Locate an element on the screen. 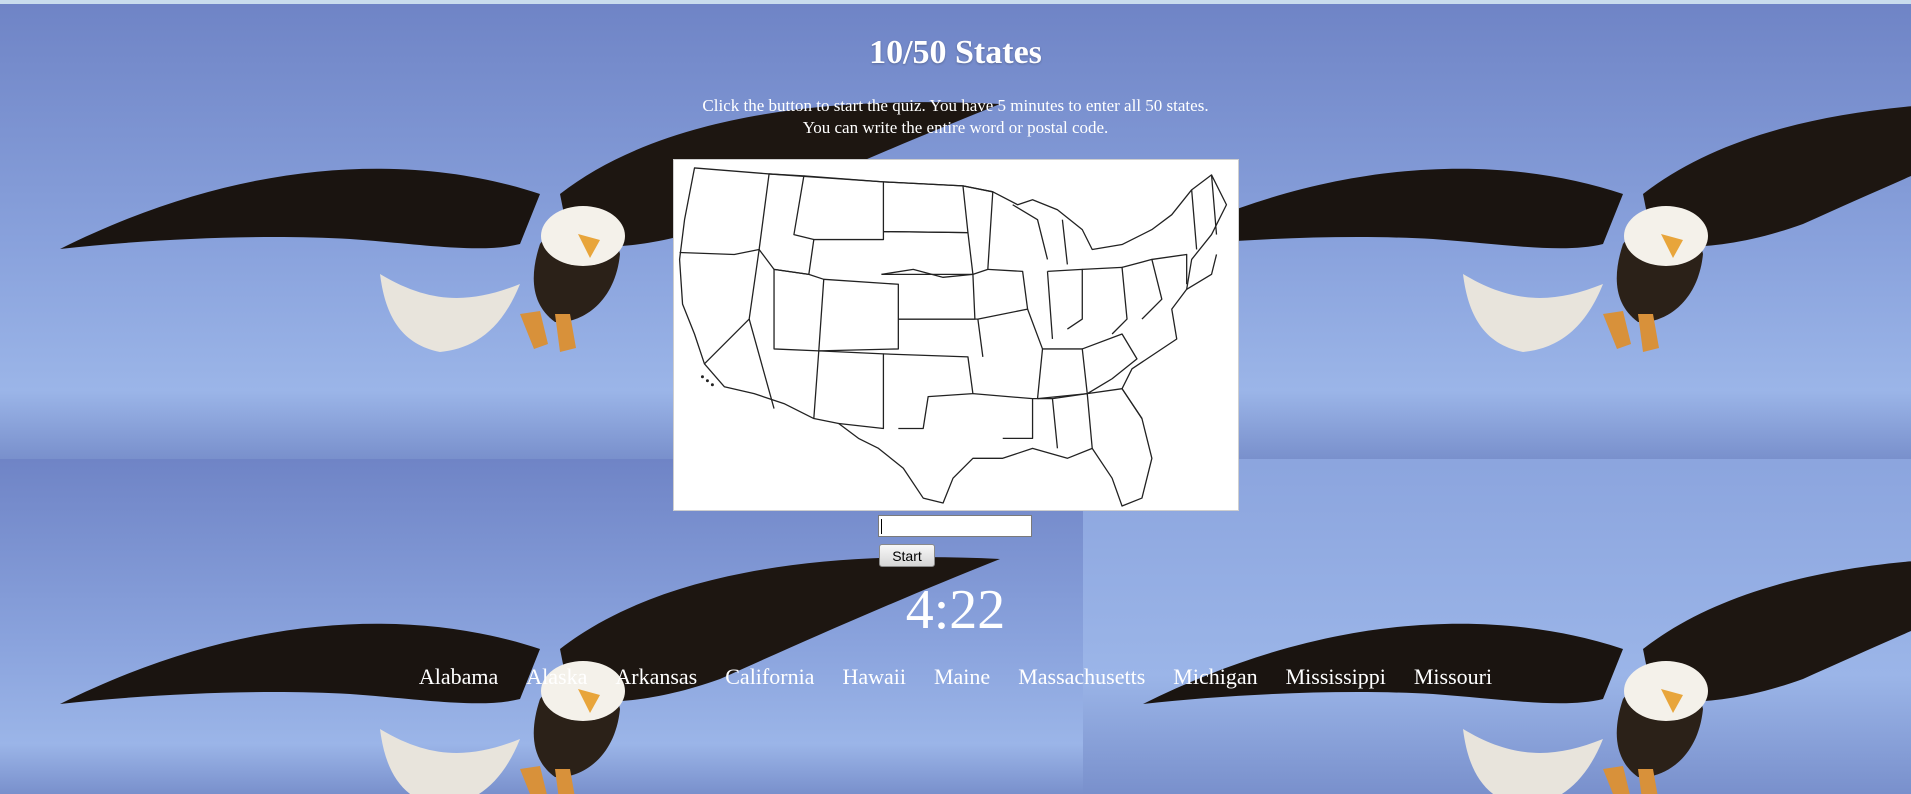  start-button: Start is located at coordinates (907, 555).